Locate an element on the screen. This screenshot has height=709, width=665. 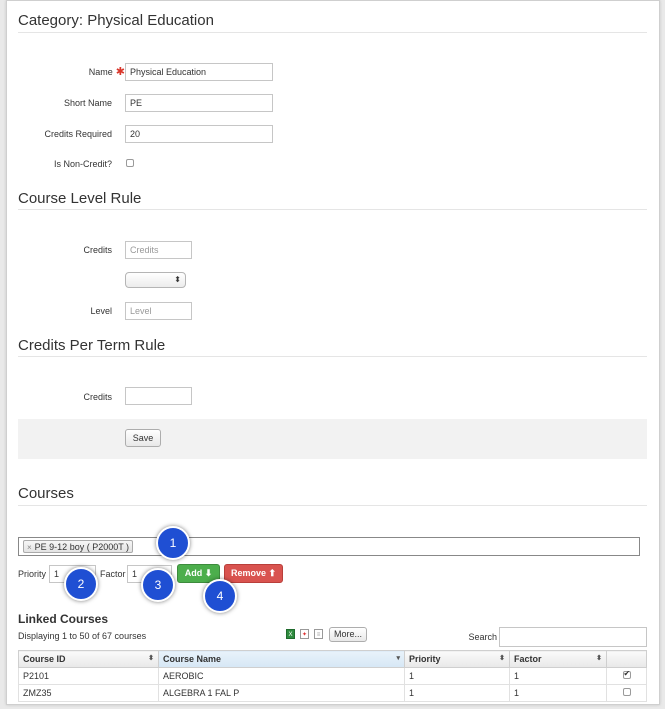
priority-label: Priority is located at coordinates (32, 574).